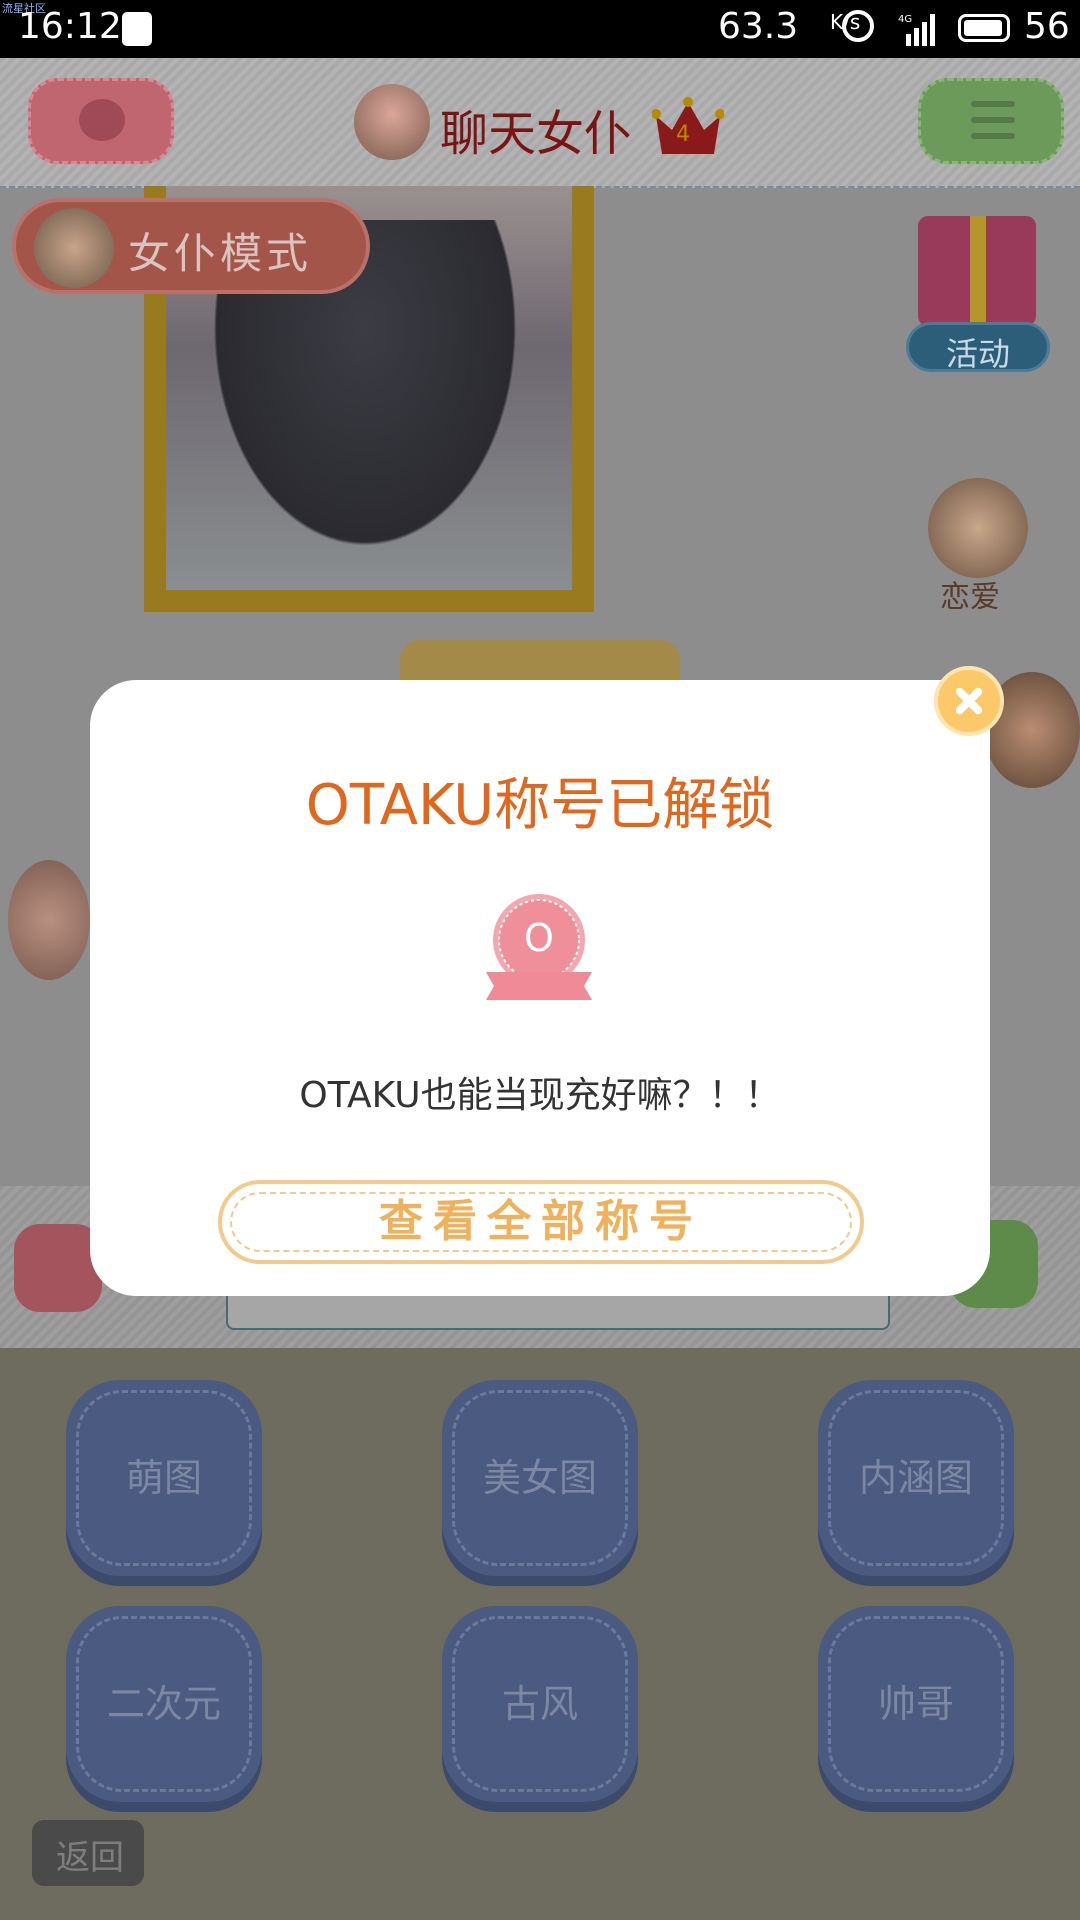 The width and height of the screenshot is (1080, 1920). What do you see at coordinates (90, 1858) in the screenshot?
I see `back-label: 返回` at bounding box center [90, 1858].